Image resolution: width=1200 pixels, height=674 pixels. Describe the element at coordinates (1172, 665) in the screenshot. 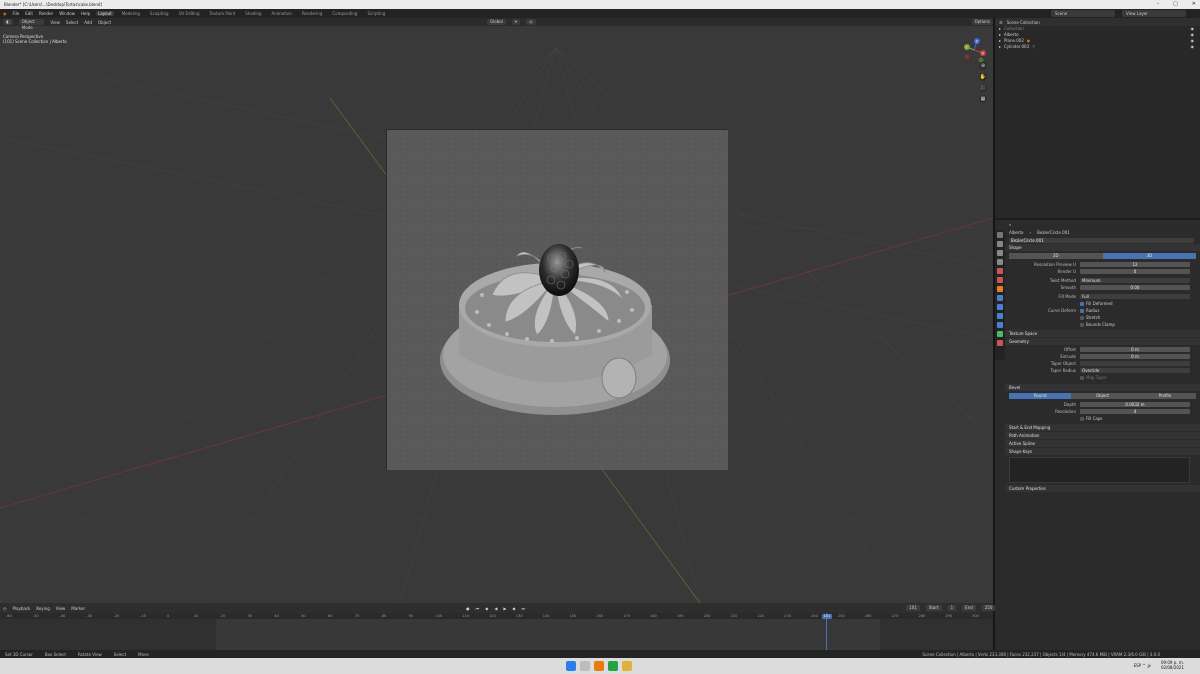

I see `system-clock: 09:09 p. m. 02/08/2021` at that location.